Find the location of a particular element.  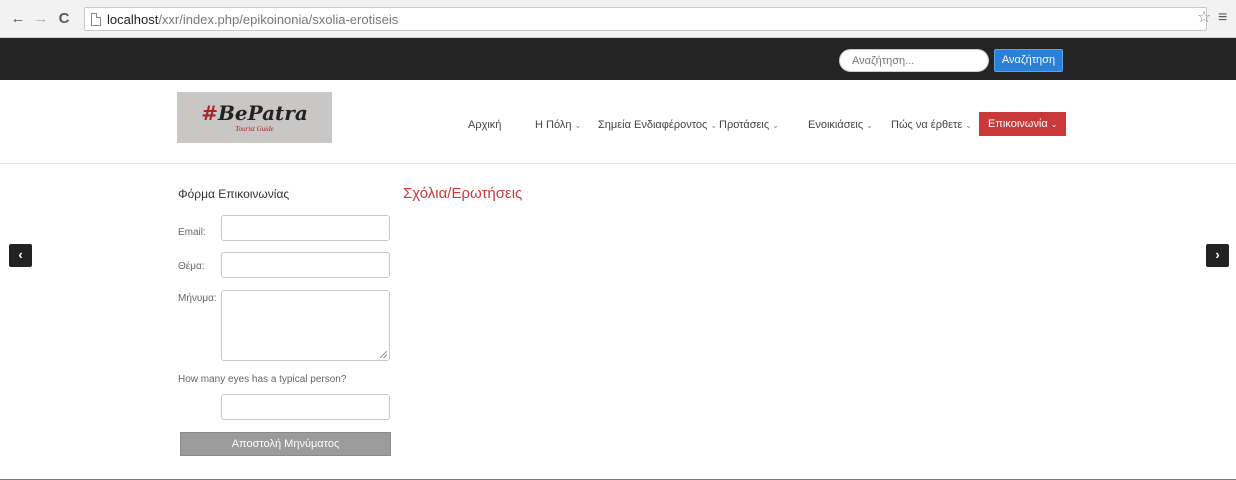

nav-item-label: Επικοινωνία is located at coordinates (1018, 124).